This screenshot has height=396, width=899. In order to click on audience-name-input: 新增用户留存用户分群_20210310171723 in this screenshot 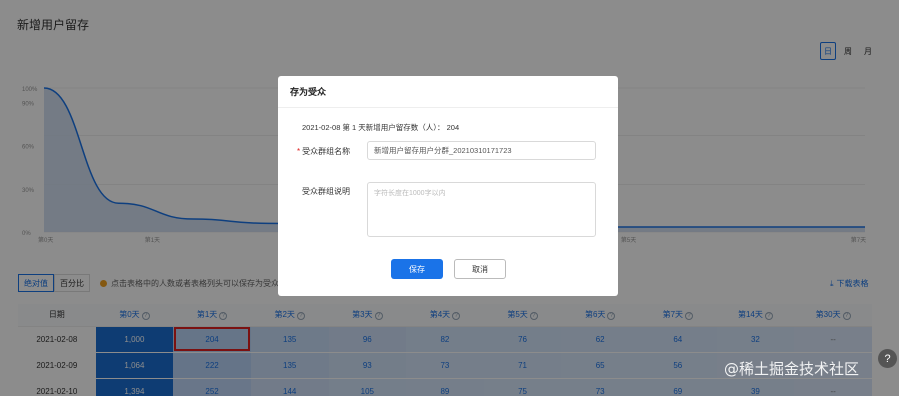, I will do `click(481, 150)`.